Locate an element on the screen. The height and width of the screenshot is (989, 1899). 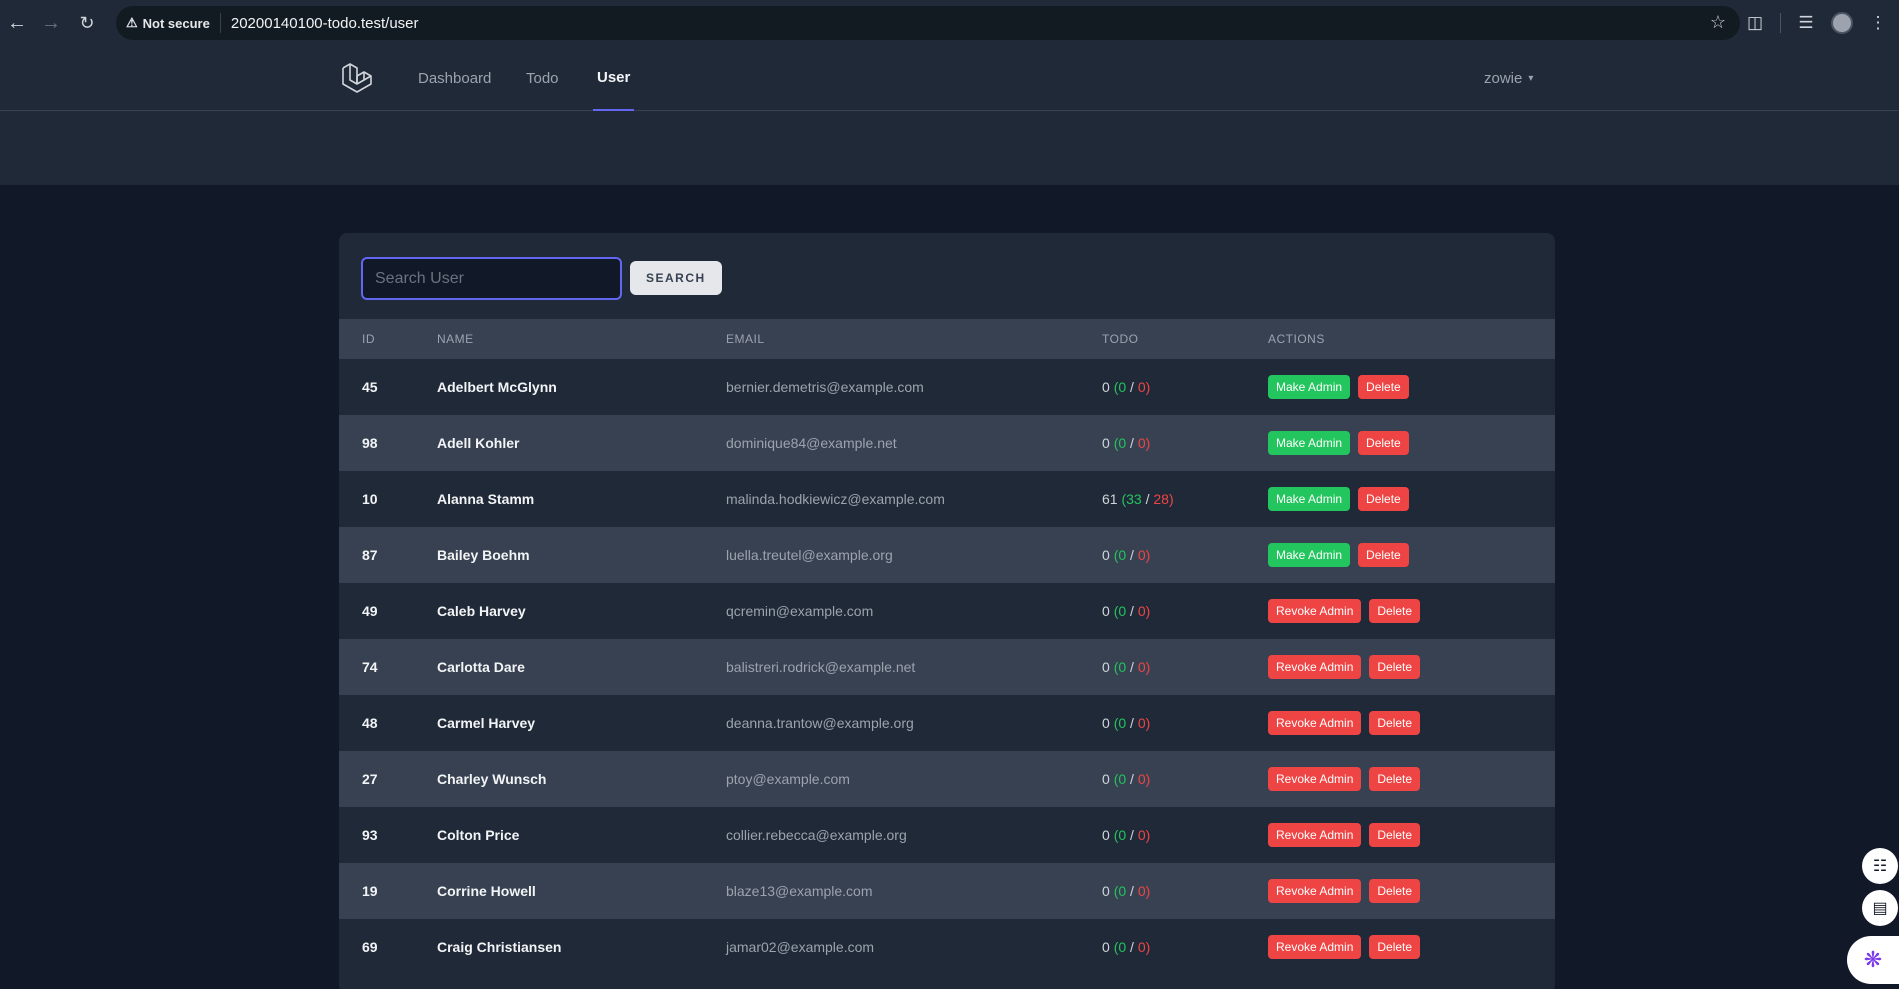
user-id: 74 is located at coordinates (370, 667).